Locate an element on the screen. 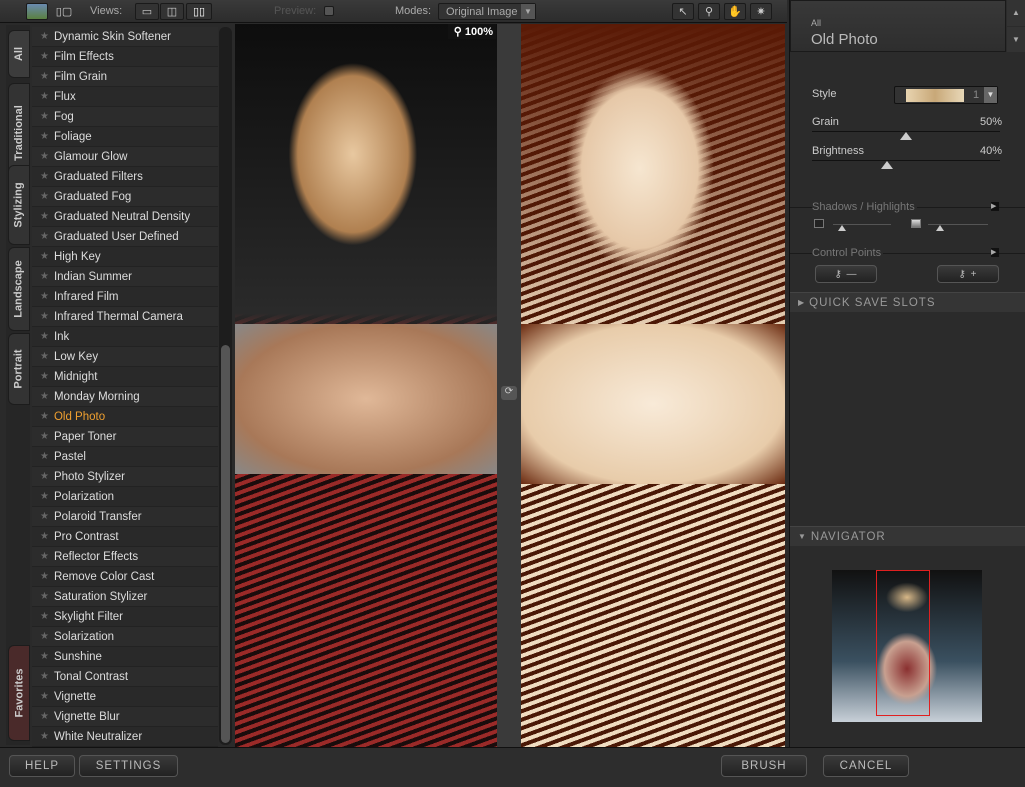 Image resolution: width=1025 pixels, height=787 pixels. hand-tool-icon: ✋ is located at coordinates (735, 11).